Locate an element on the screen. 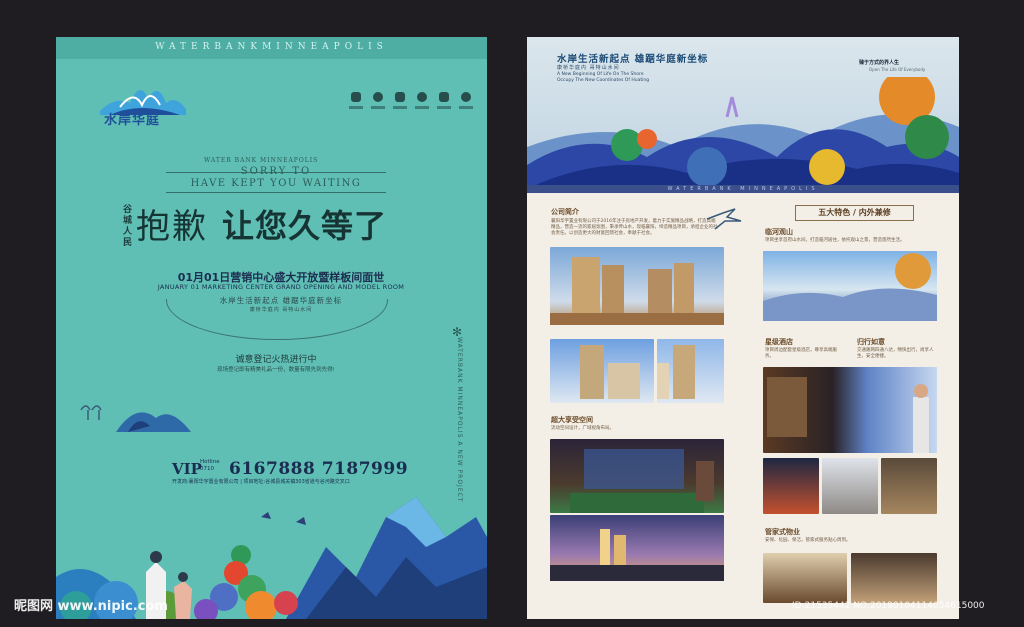 The image size is (1024, 627). hotline-label: Hotline 0710 is located at coordinates (210, 465).